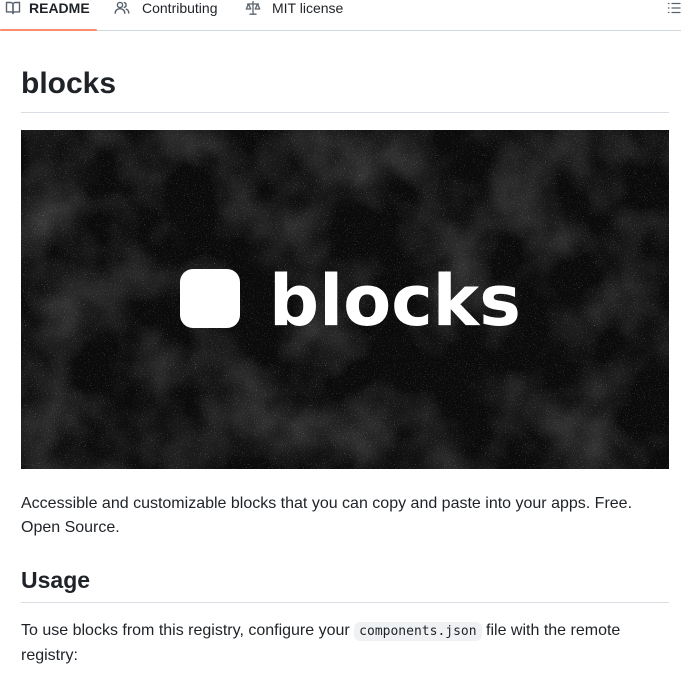 The image size is (681, 679). Describe the element at coordinates (253, 8) in the screenshot. I see `law-icon` at that location.